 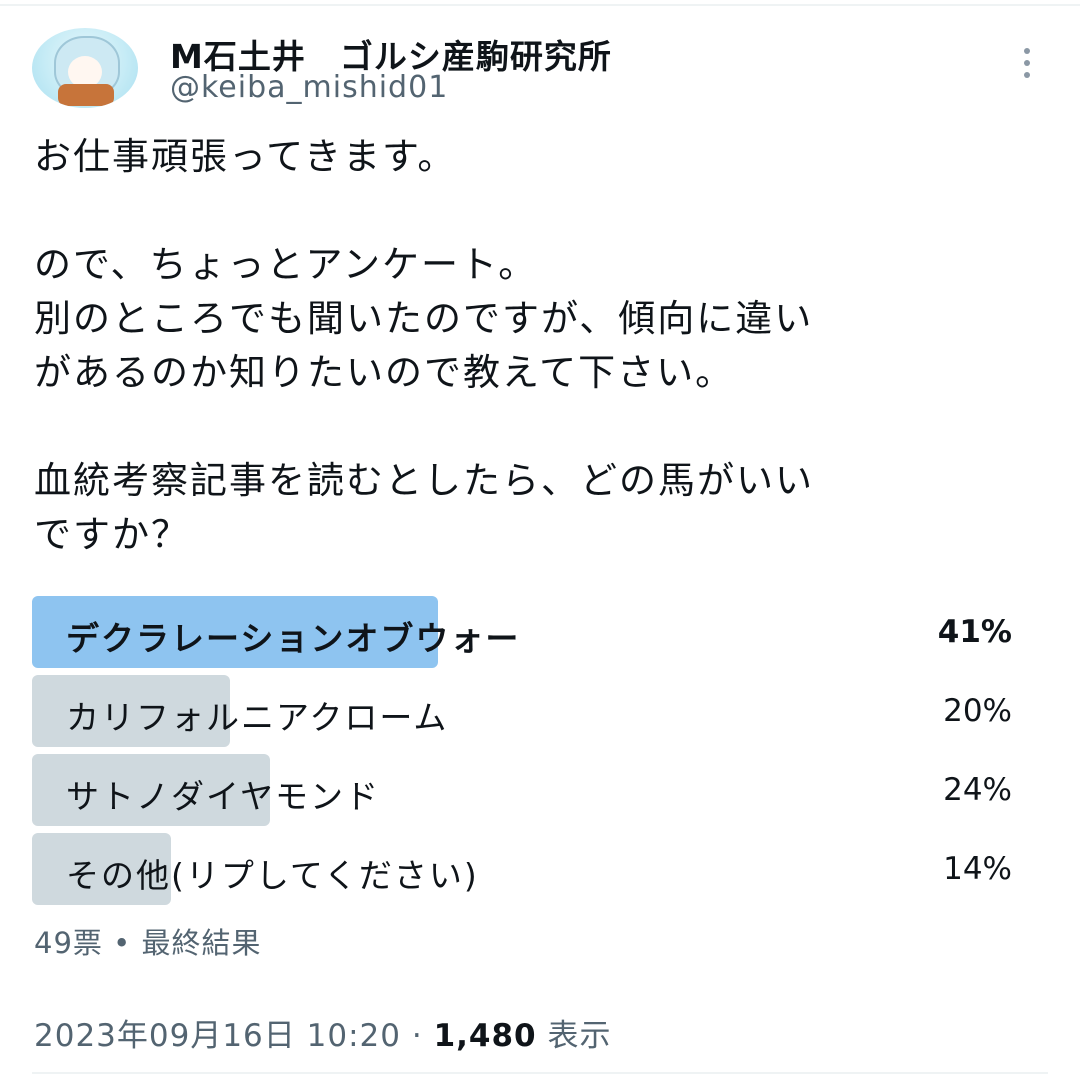 What do you see at coordinates (257, 717) in the screenshot?
I see `poll-option-label: カリフォルニアクローム` at bounding box center [257, 717].